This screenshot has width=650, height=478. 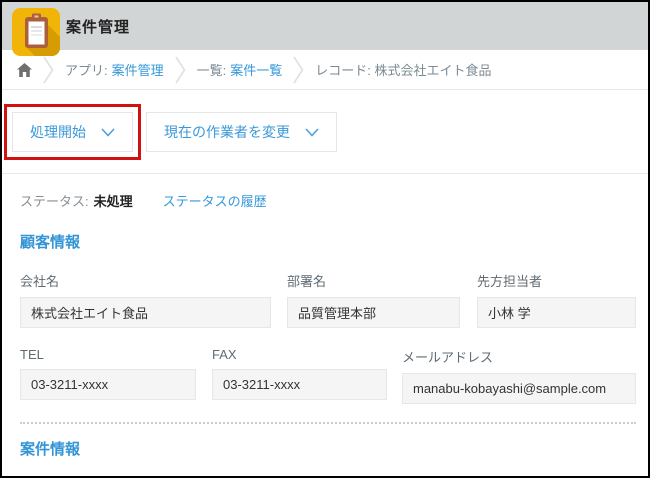 I want to click on change-worker-label: 現在の作業者を変更, so click(x=227, y=132).